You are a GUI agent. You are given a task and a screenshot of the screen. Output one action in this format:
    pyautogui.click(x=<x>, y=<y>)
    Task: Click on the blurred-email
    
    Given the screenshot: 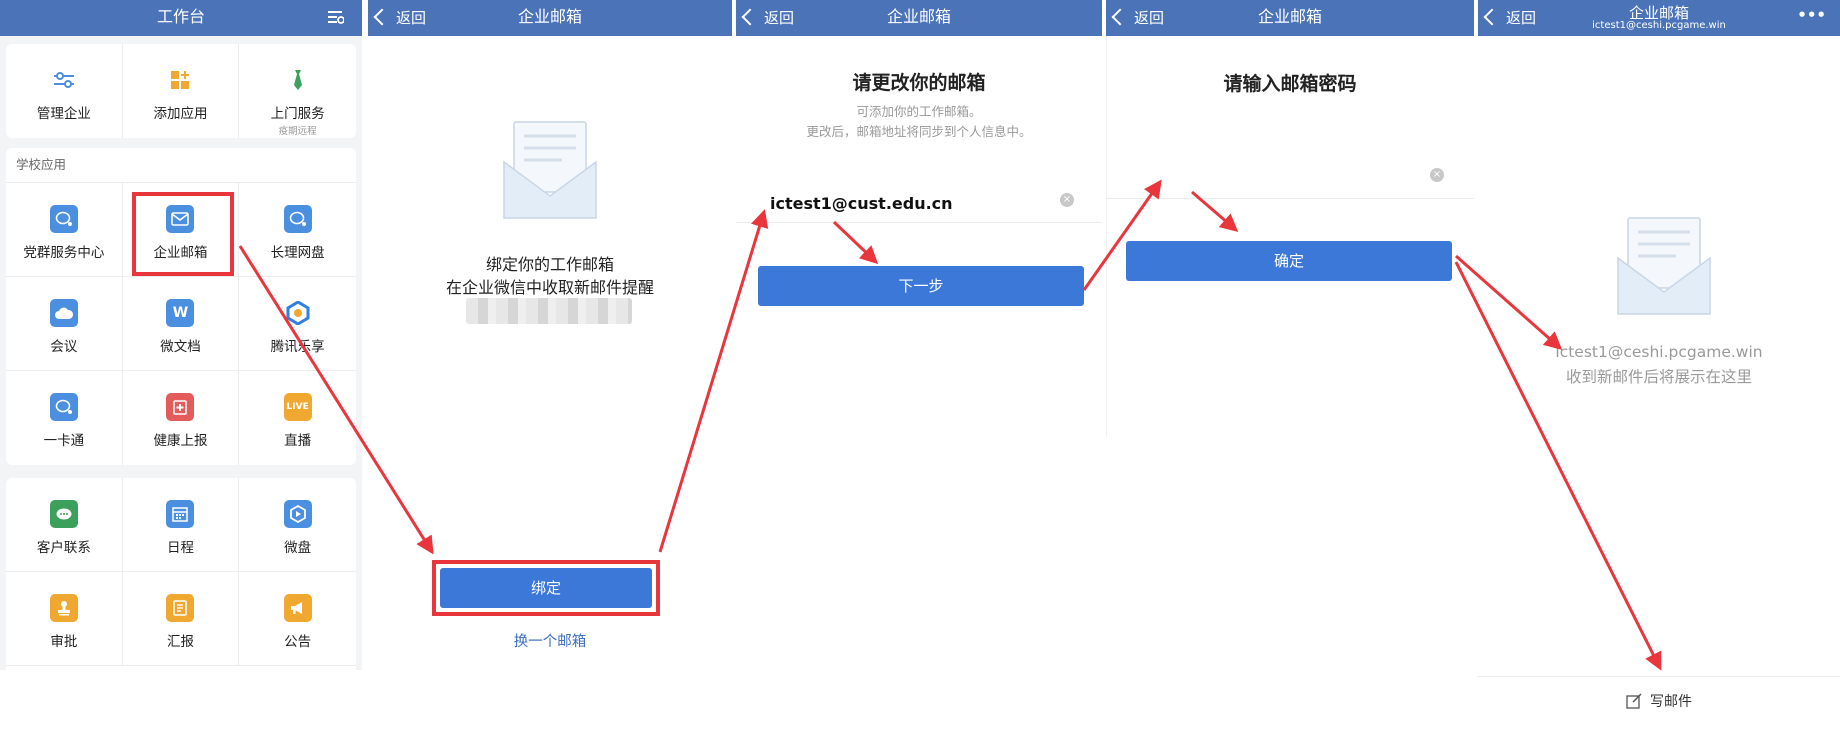 What is the action you would take?
    pyautogui.click(x=549, y=311)
    